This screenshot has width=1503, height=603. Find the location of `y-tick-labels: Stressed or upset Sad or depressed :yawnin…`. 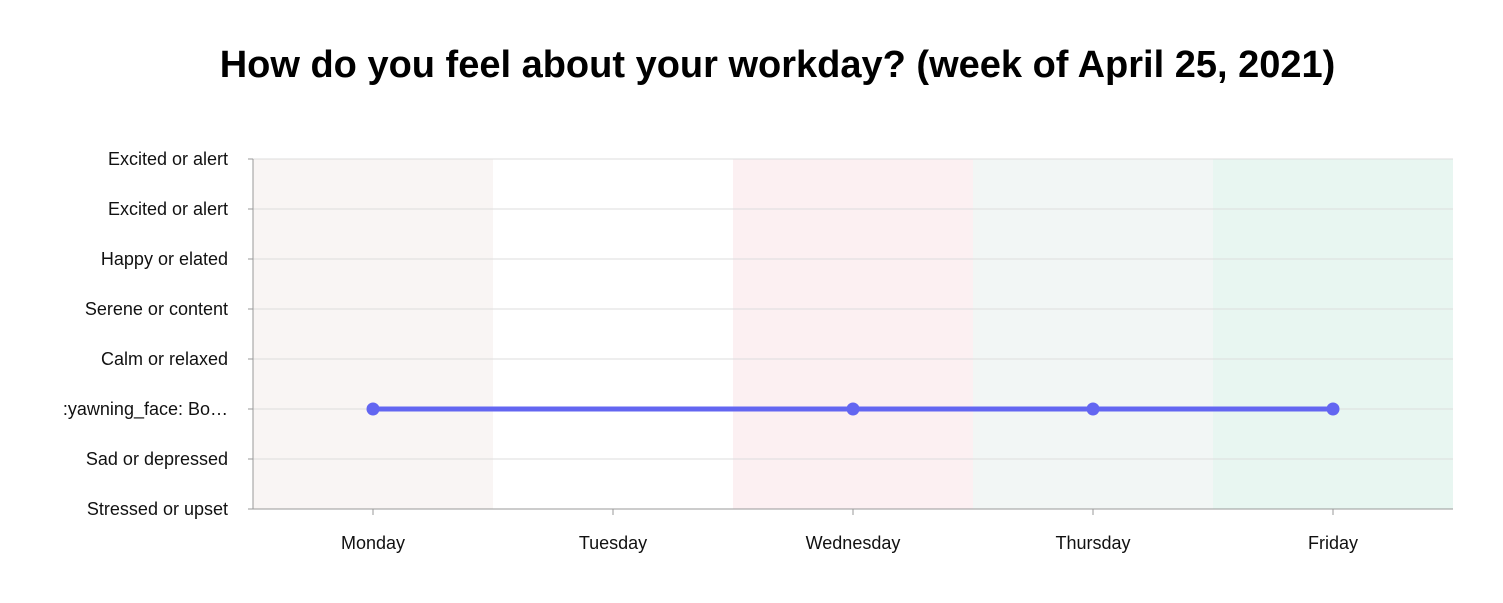

y-tick-labels: Stressed or upset Sad or depressed :yawnin… is located at coordinates (145, 334).